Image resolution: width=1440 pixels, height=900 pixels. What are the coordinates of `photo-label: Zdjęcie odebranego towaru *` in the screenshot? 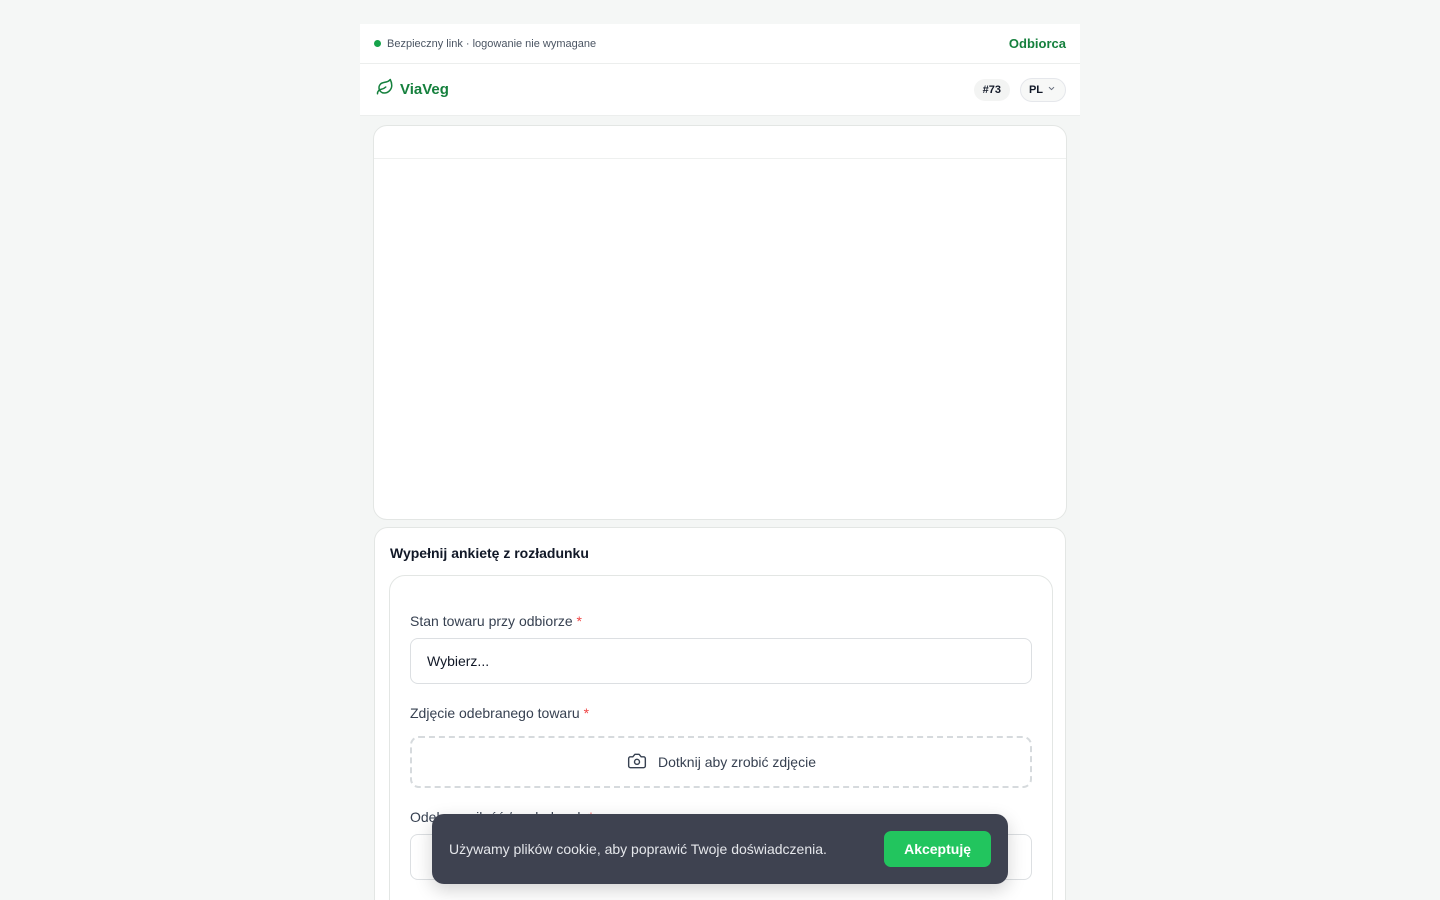 It's located at (499, 713).